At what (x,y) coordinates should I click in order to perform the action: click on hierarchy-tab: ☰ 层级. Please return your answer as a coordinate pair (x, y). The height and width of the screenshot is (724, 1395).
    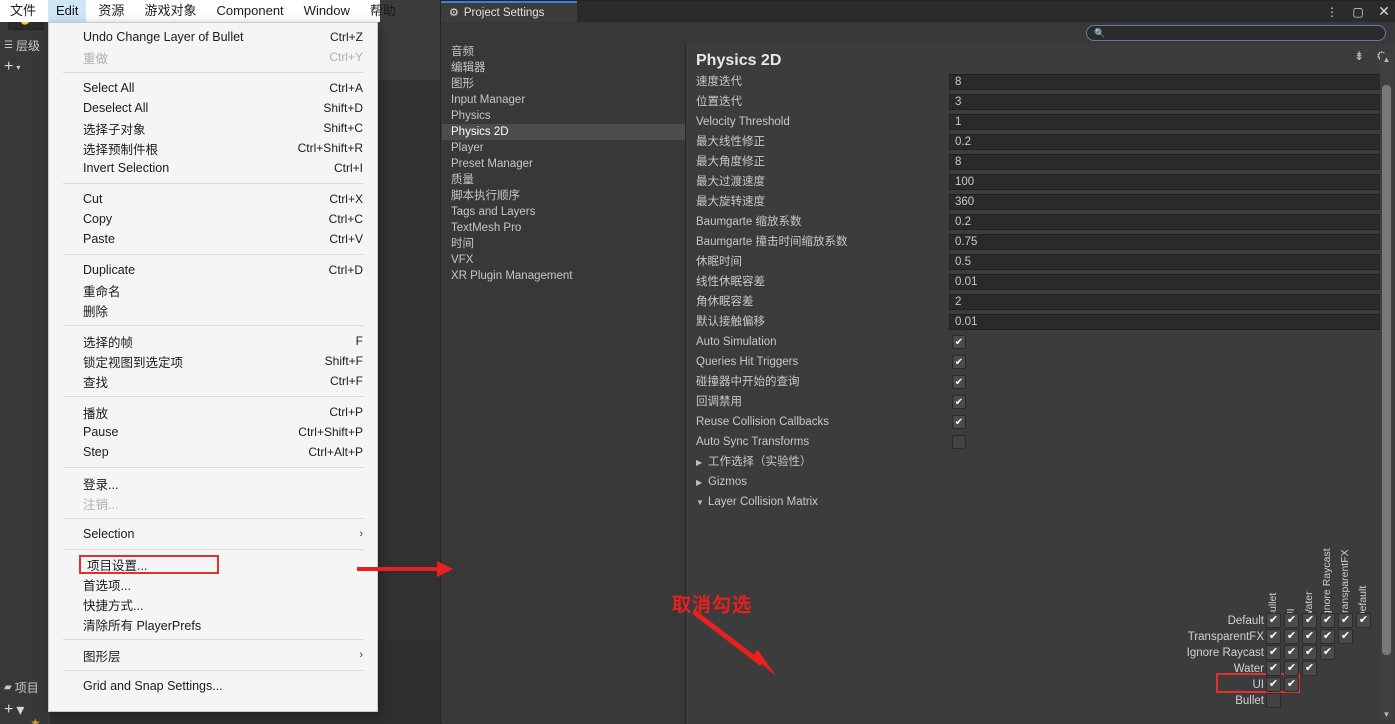
    Looking at the image, I should click on (24, 45).